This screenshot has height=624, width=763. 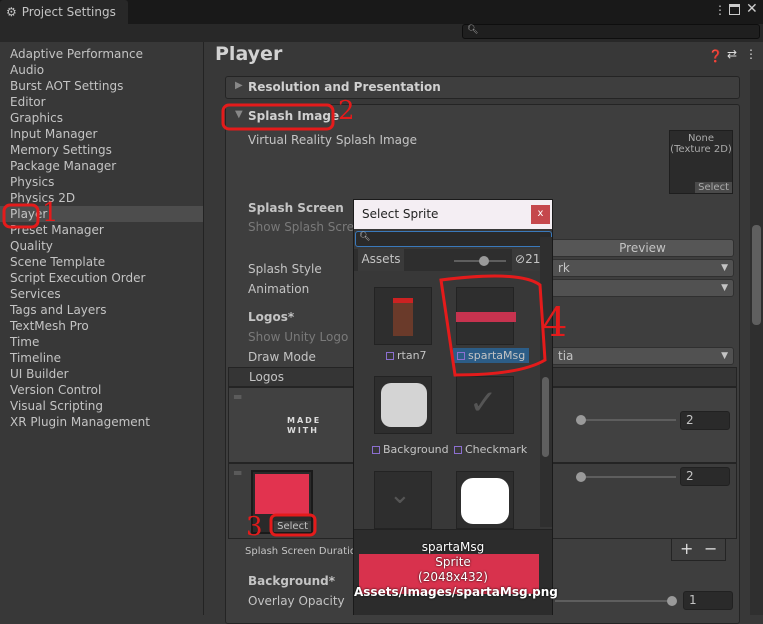 What do you see at coordinates (50, 213) in the screenshot?
I see `annotation-number: 1` at bounding box center [50, 213].